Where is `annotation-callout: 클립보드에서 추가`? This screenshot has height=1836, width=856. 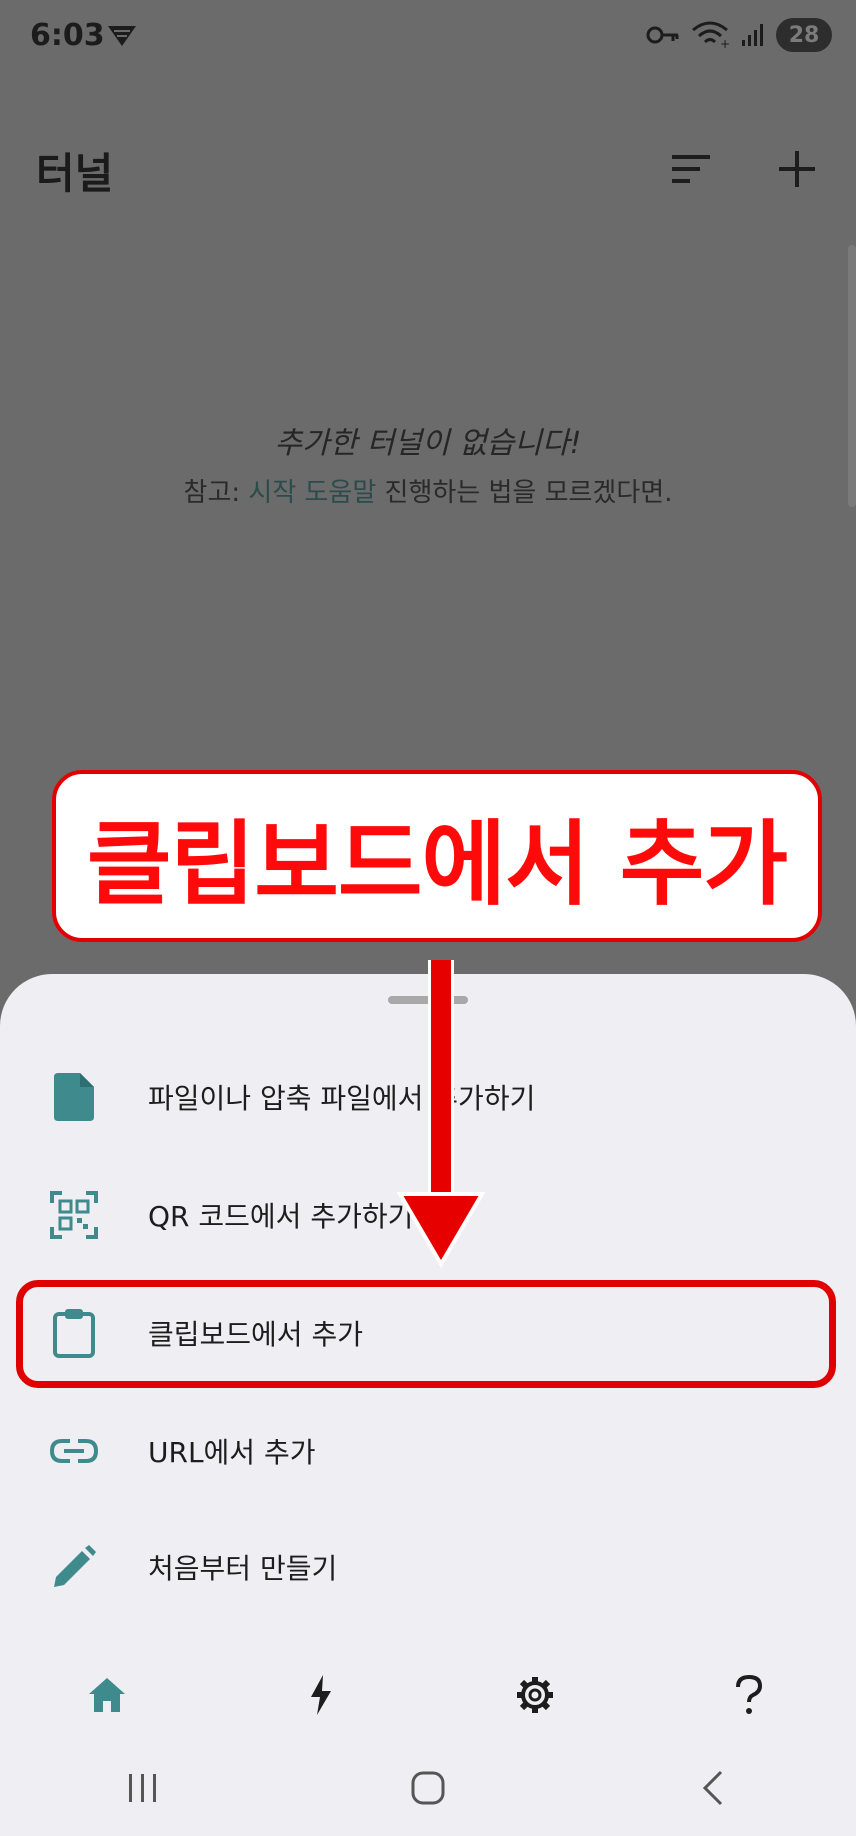
annotation-callout: 클립보드에서 추가 is located at coordinates (437, 856).